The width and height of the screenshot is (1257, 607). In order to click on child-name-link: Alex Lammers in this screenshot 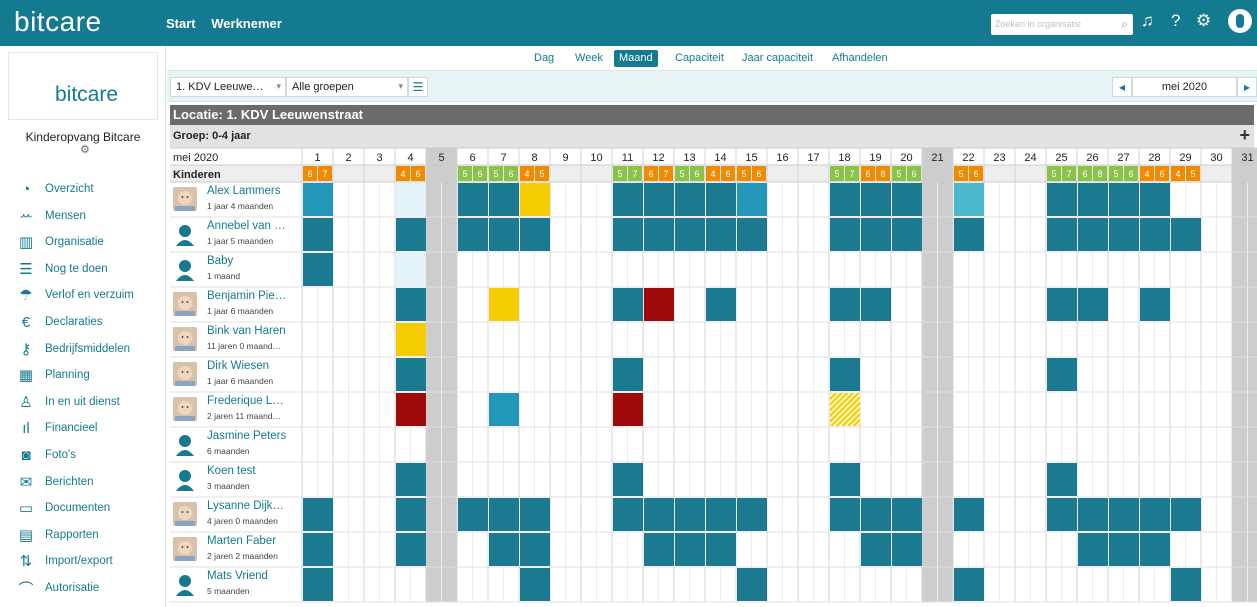, I will do `click(244, 191)`.